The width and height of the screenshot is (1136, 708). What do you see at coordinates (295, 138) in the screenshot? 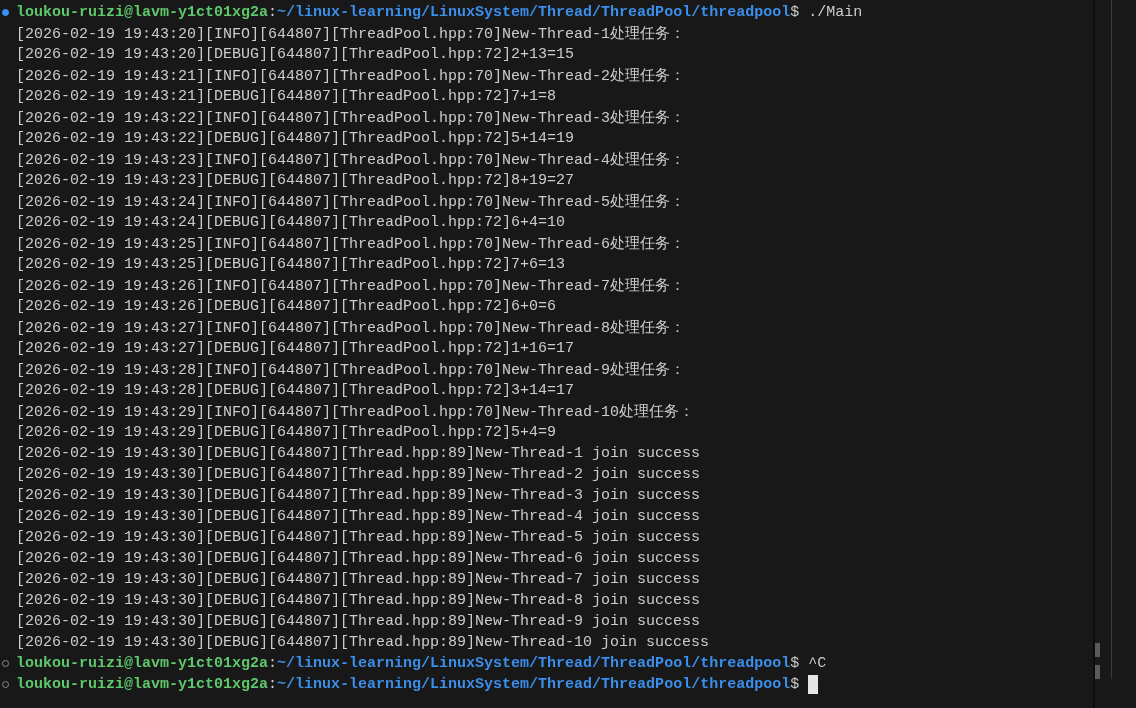
I see `output-line: [2026-02-19 19:43:22][DEBUG][644807][ThreadPool.hpp:72]5+14=19` at bounding box center [295, 138].